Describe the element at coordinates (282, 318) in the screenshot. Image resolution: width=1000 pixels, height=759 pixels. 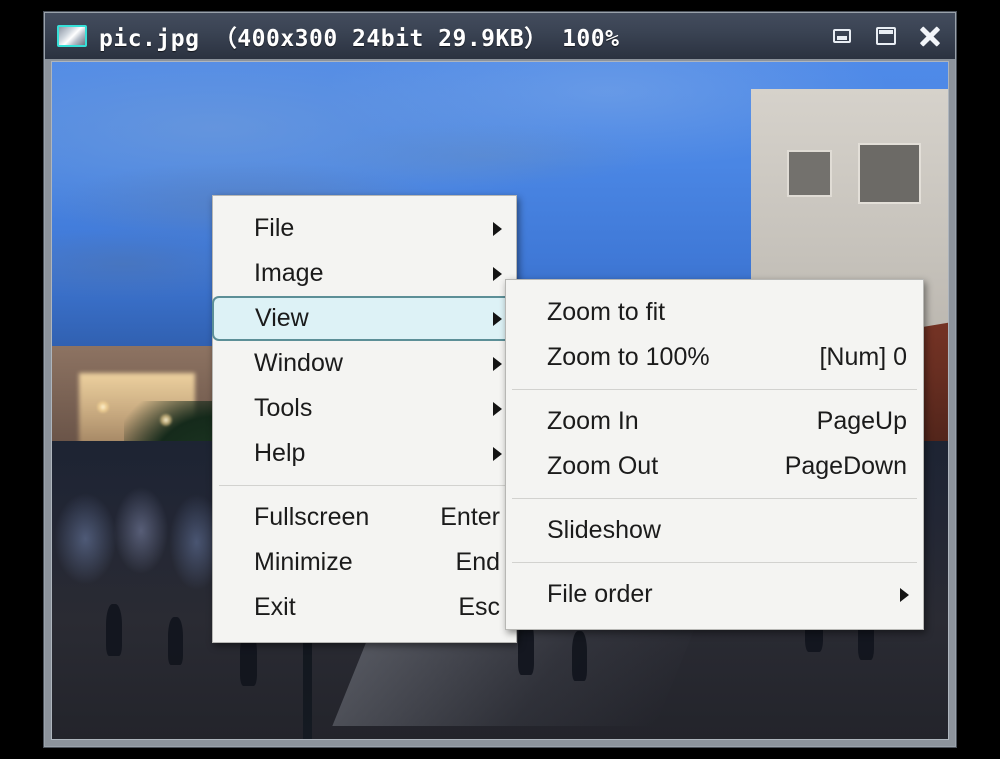
I see `menu-item-label: View` at that location.